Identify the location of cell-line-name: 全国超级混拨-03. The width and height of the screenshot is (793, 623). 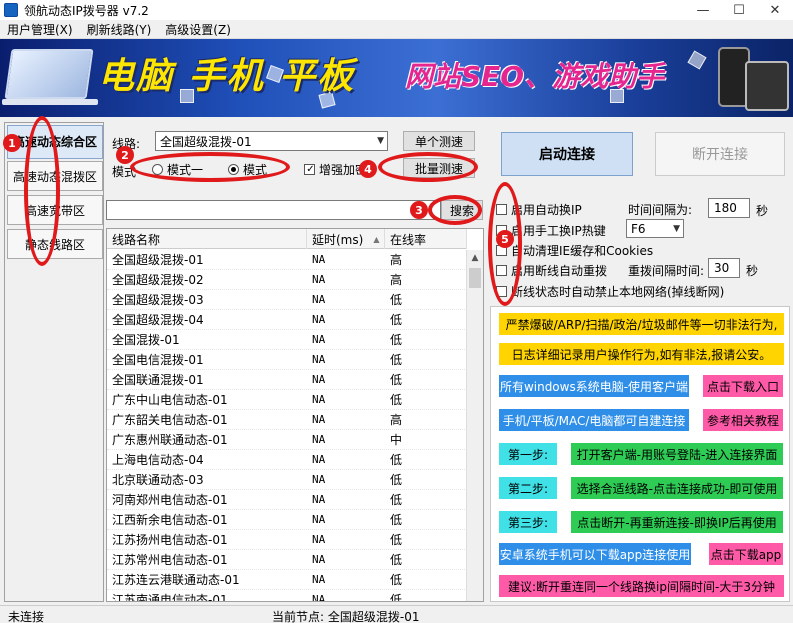
(158, 300).